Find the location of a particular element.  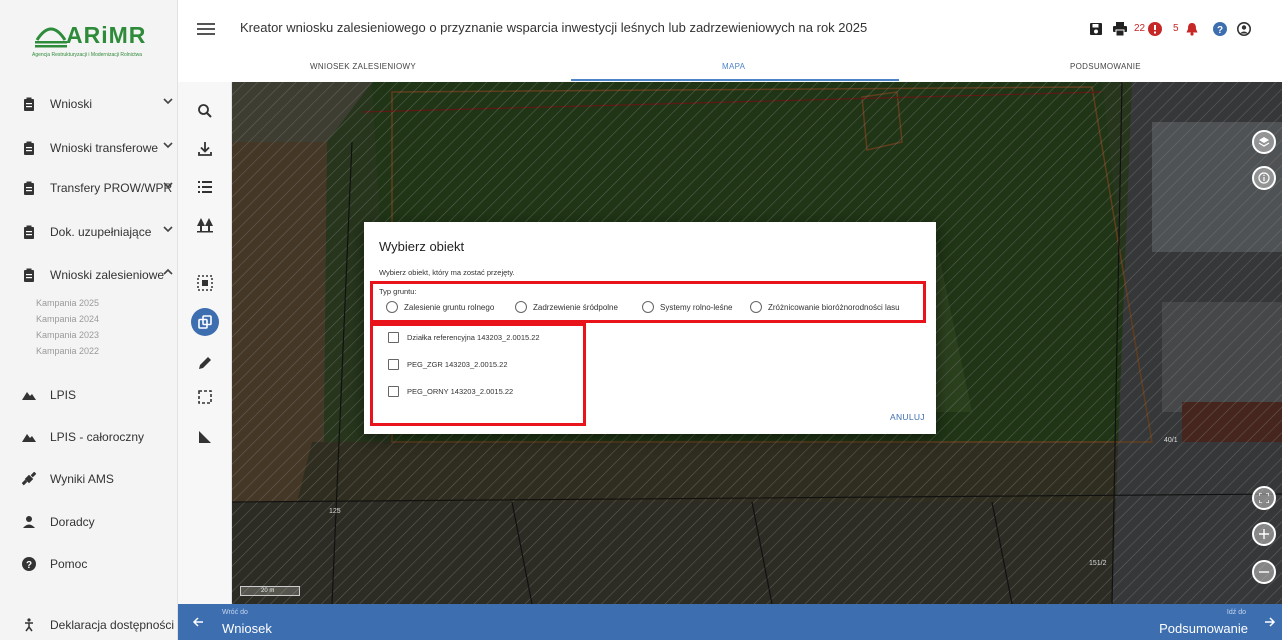

active-tab-indicator is located at coordinates (735, 80).